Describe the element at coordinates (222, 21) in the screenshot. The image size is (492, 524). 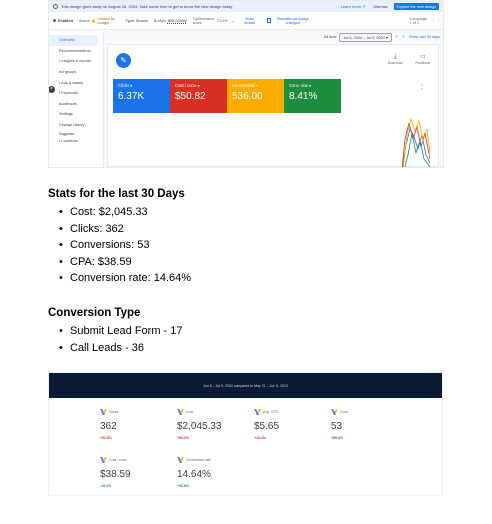
I see `optimization-score: 73.4%` at that location.